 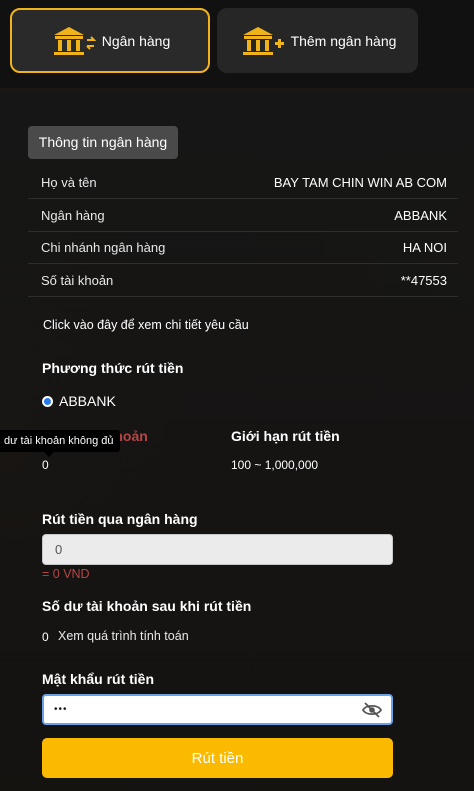 What do you see at coordinates (60, 443) in the screenshot?
I see `balance-tooltip: dư tài khoản không đủ` at bounding box center [60, 443].